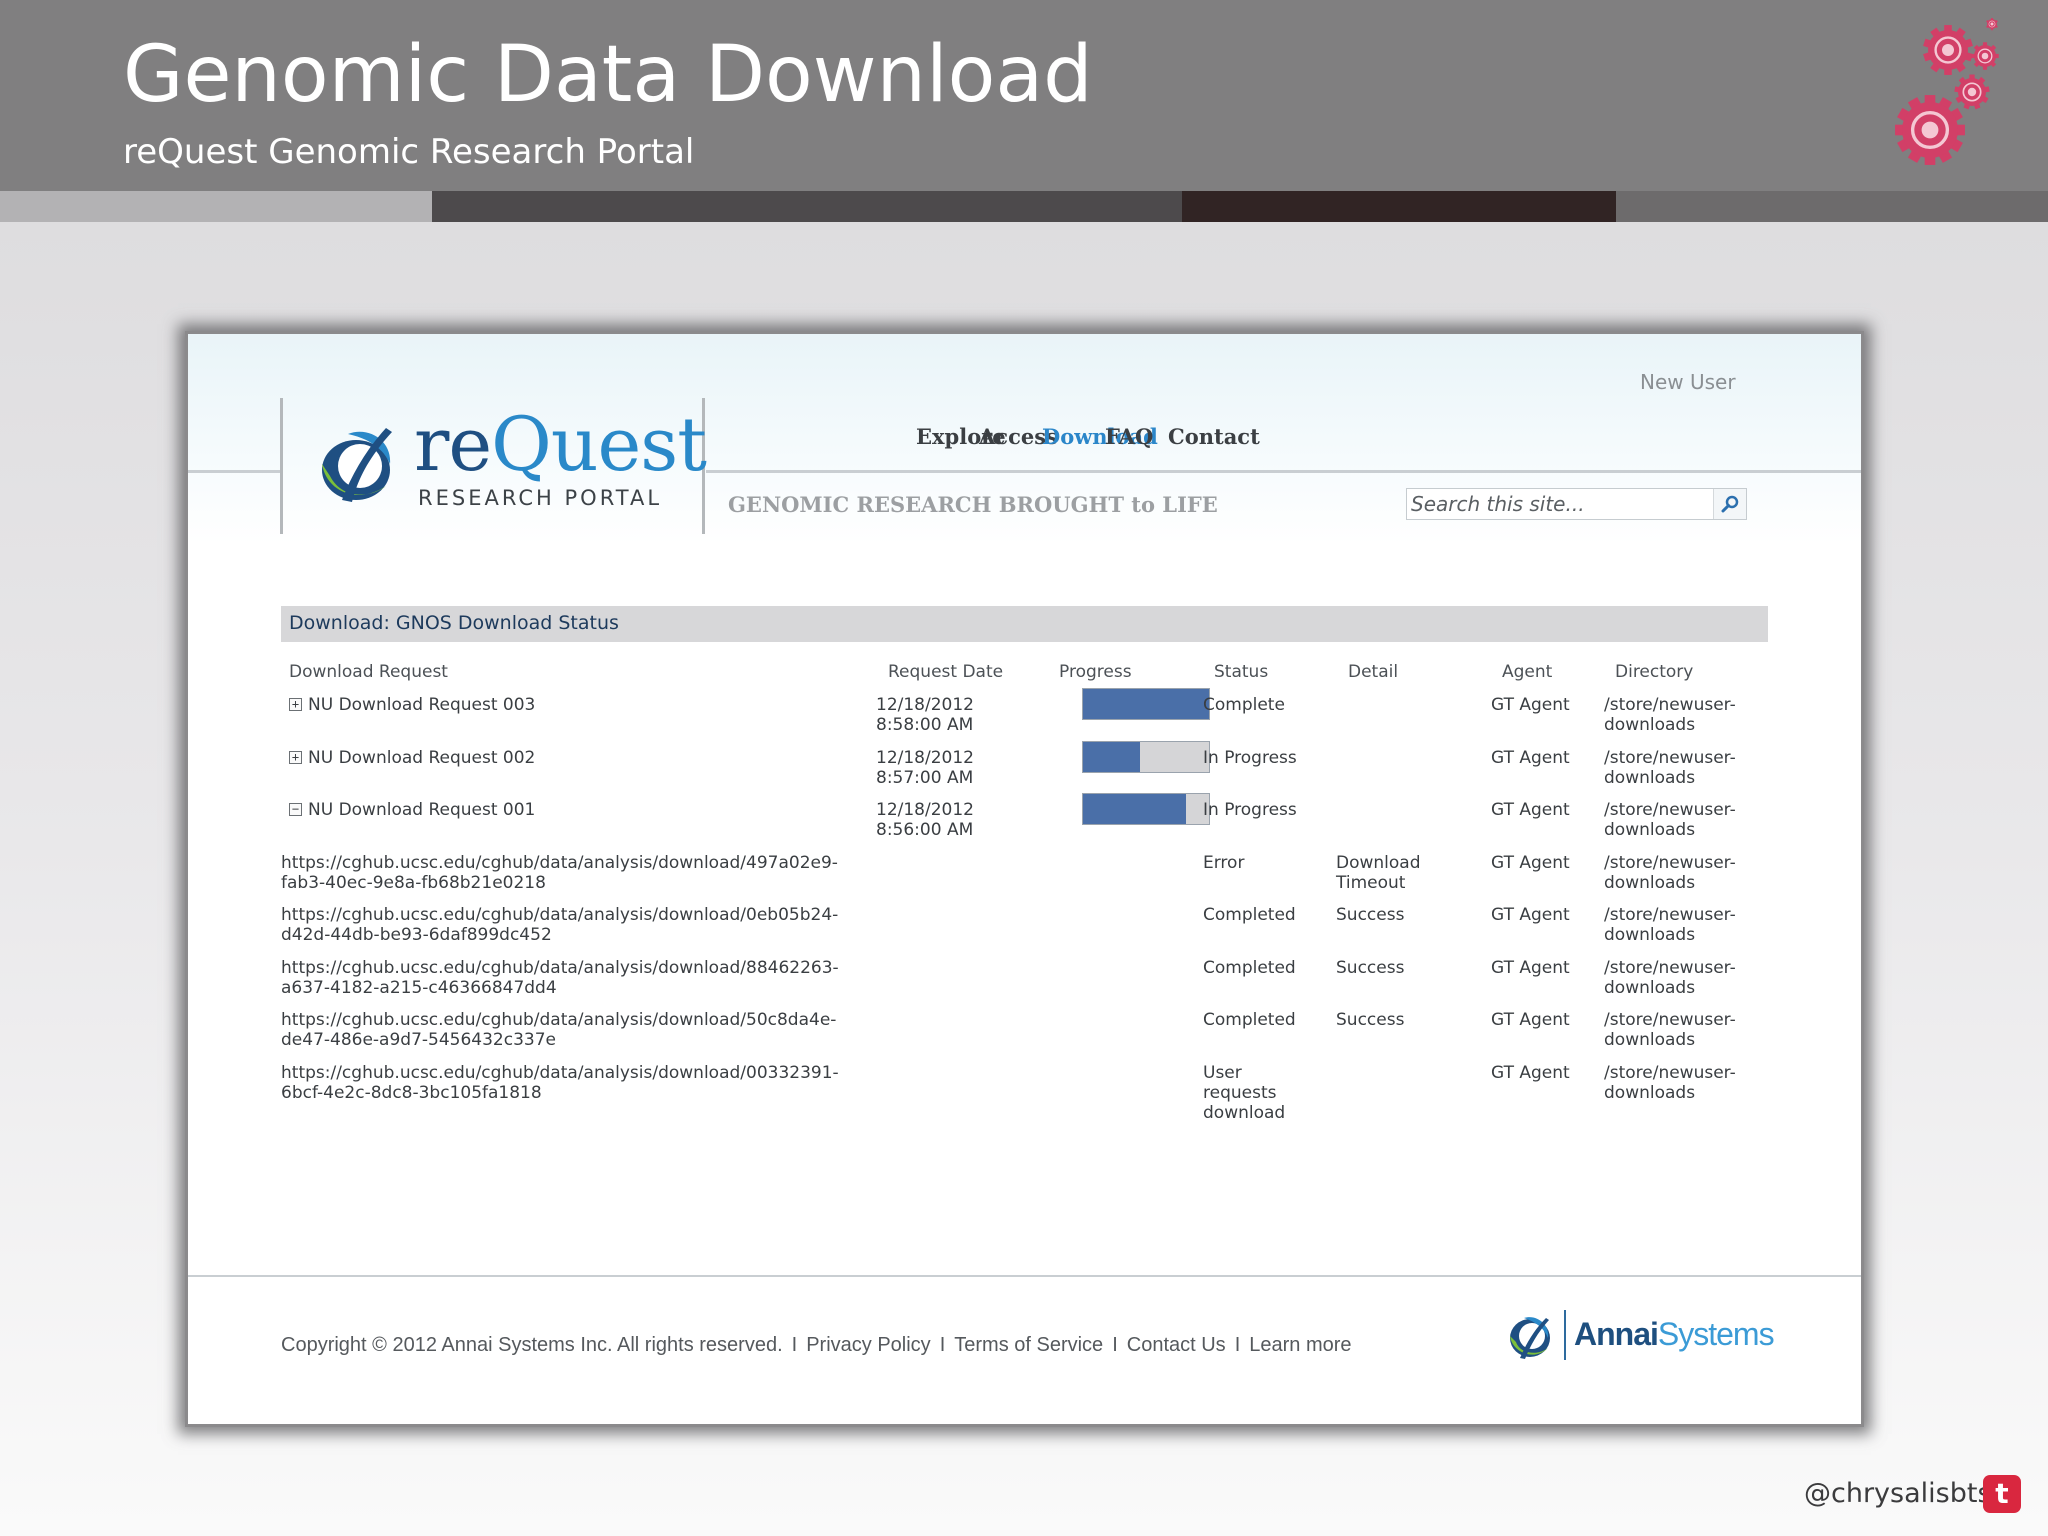  I want to click on expand-toggle-icon: −, so click(295, 809).